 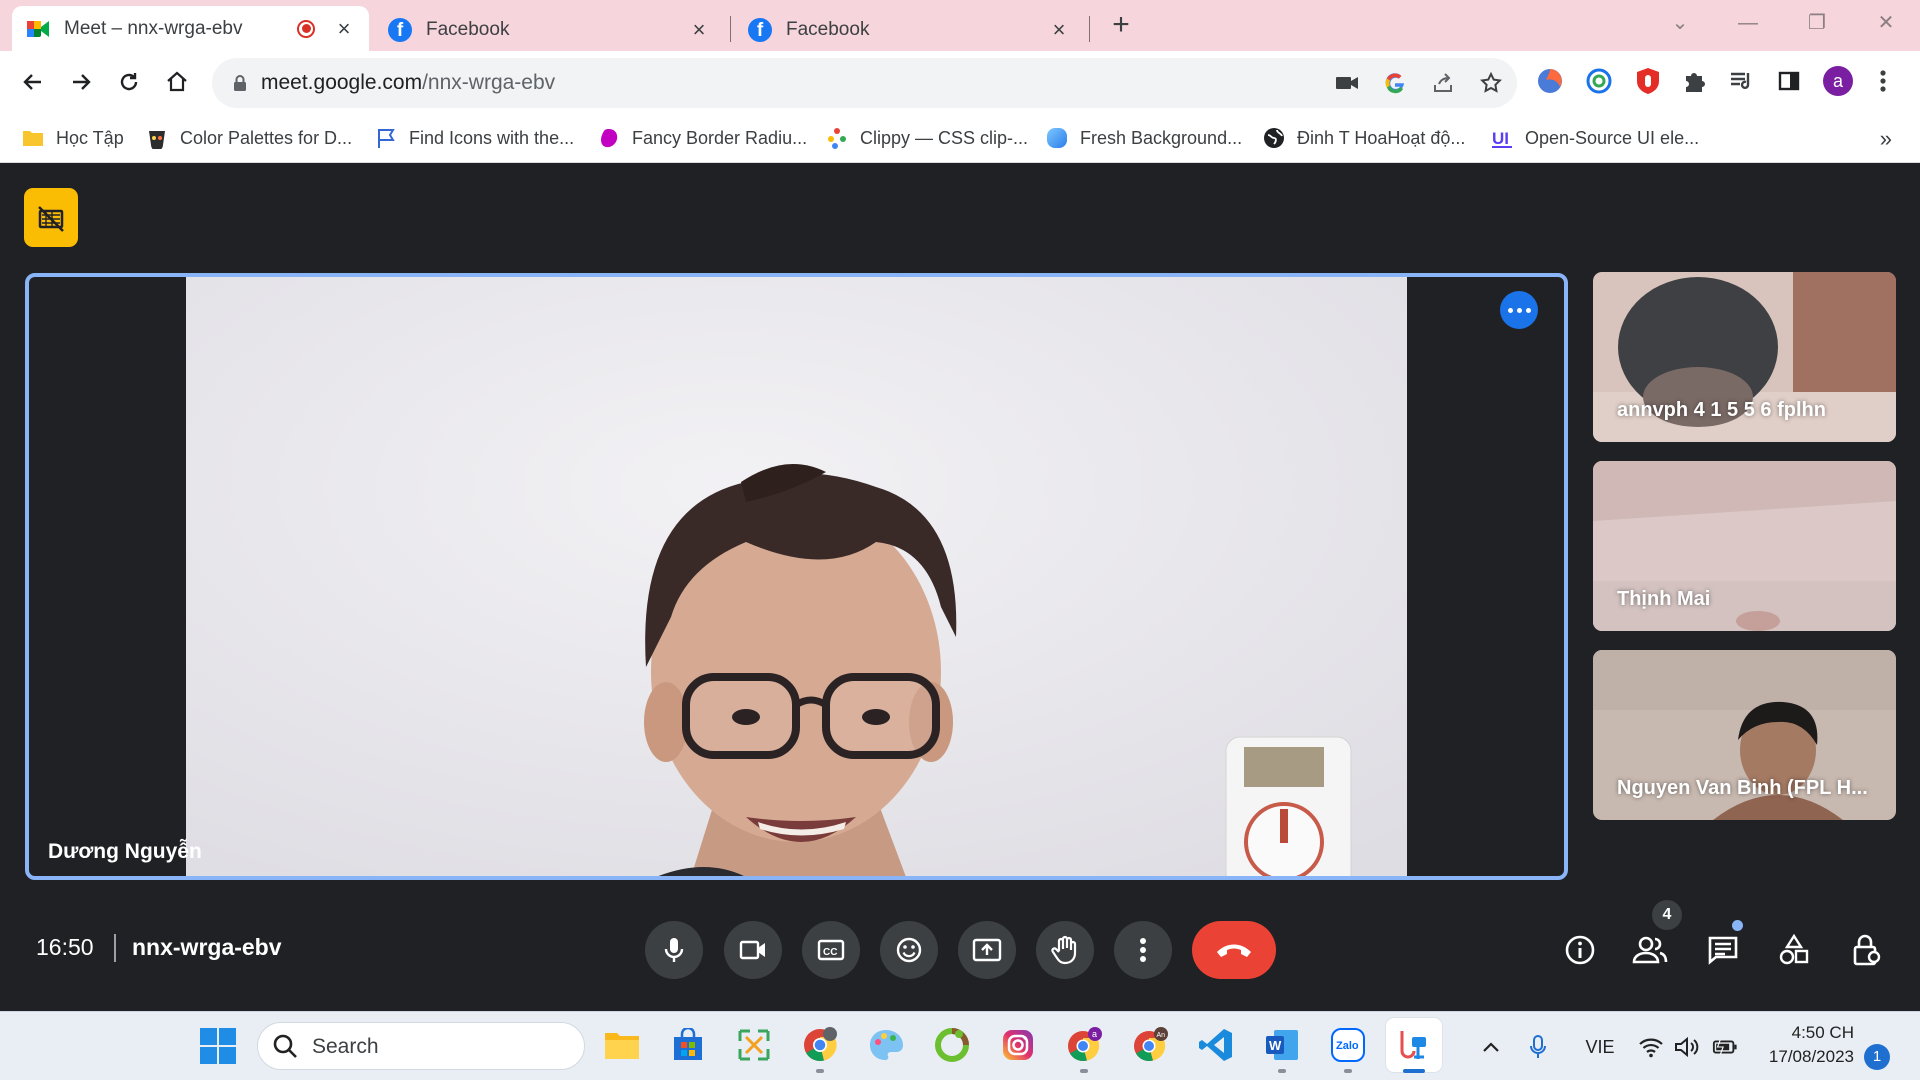 I want to click on leave-call-button, so click(x=1234, y=950).